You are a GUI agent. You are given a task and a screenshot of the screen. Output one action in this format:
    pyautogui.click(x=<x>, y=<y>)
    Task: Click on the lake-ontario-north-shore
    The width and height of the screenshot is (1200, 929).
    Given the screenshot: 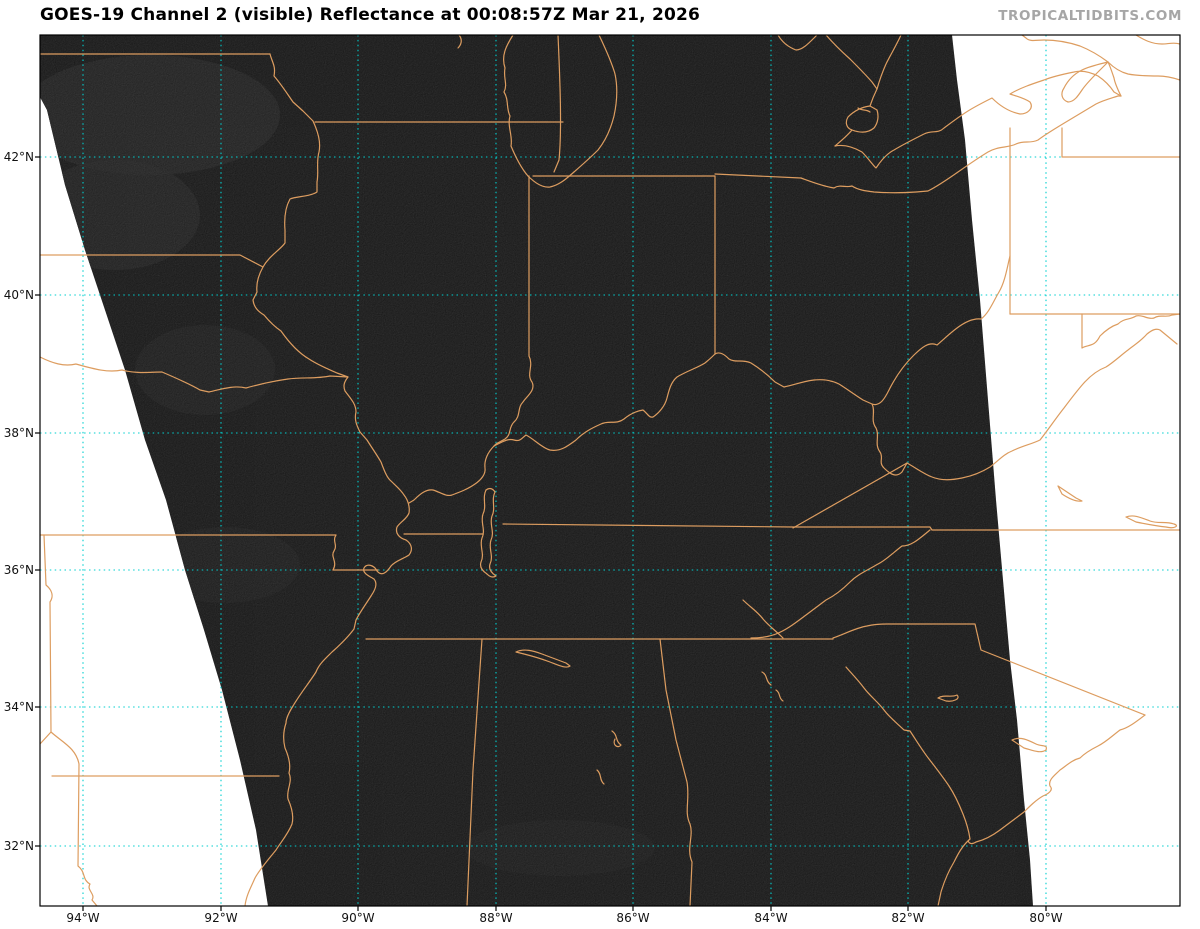 What is the action you would take?
    pyautogui.click(x=1065, y=49)
    